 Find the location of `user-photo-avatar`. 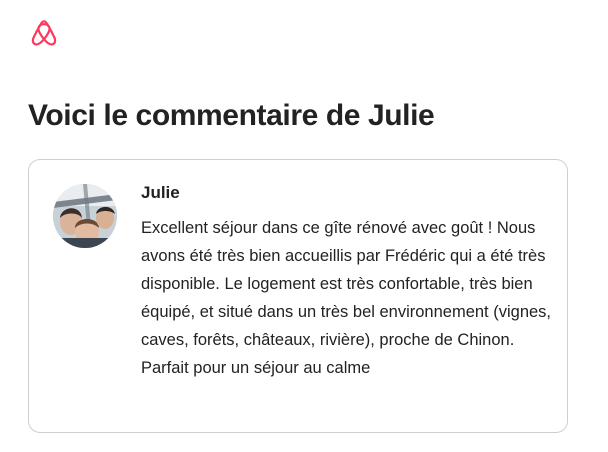

user-photo-avatar is located at coordinates (85, 216).